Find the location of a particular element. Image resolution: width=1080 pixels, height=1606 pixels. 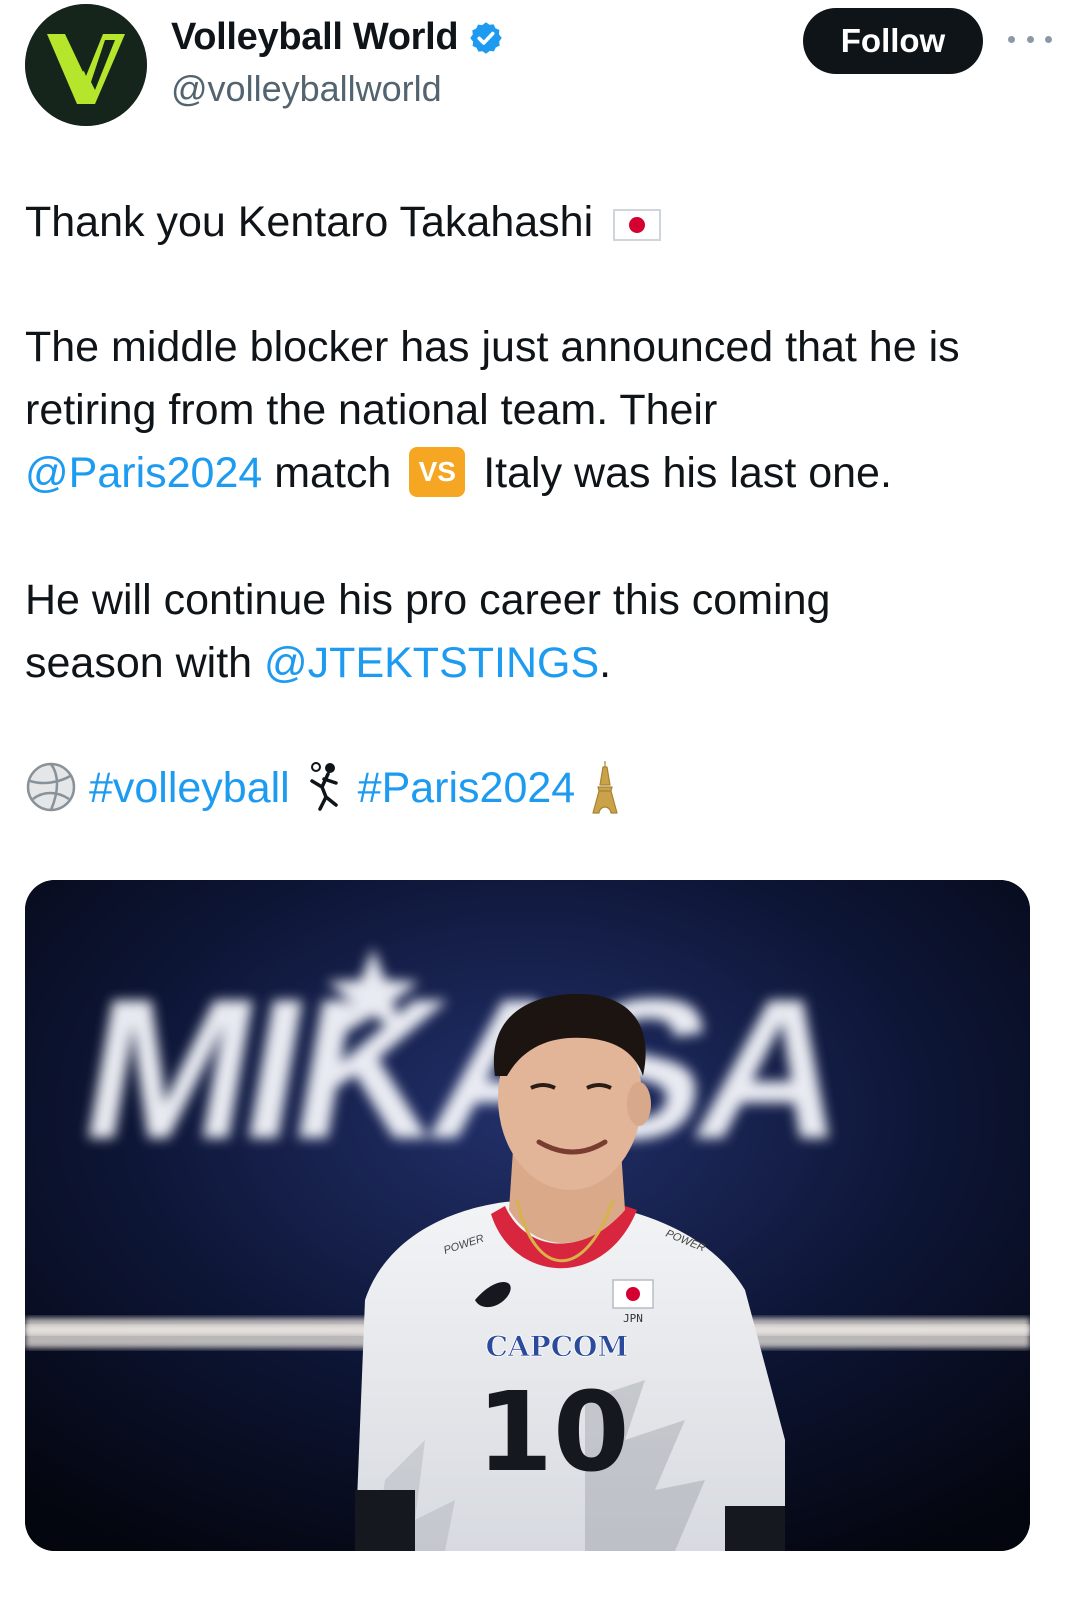

avatar is located at coordinates (86, 65).